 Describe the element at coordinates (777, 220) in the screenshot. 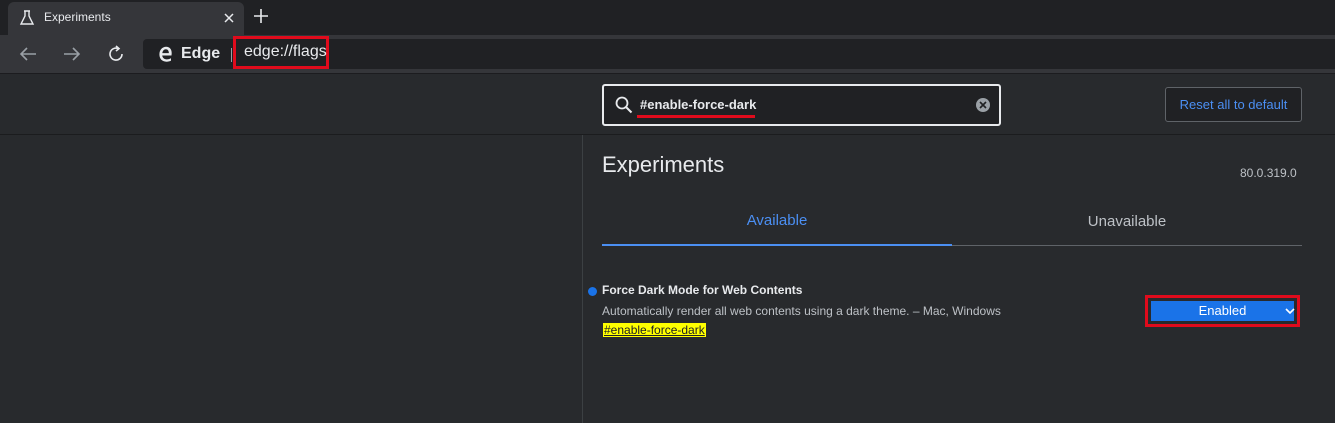

I see `tab-available: Available` at that location.